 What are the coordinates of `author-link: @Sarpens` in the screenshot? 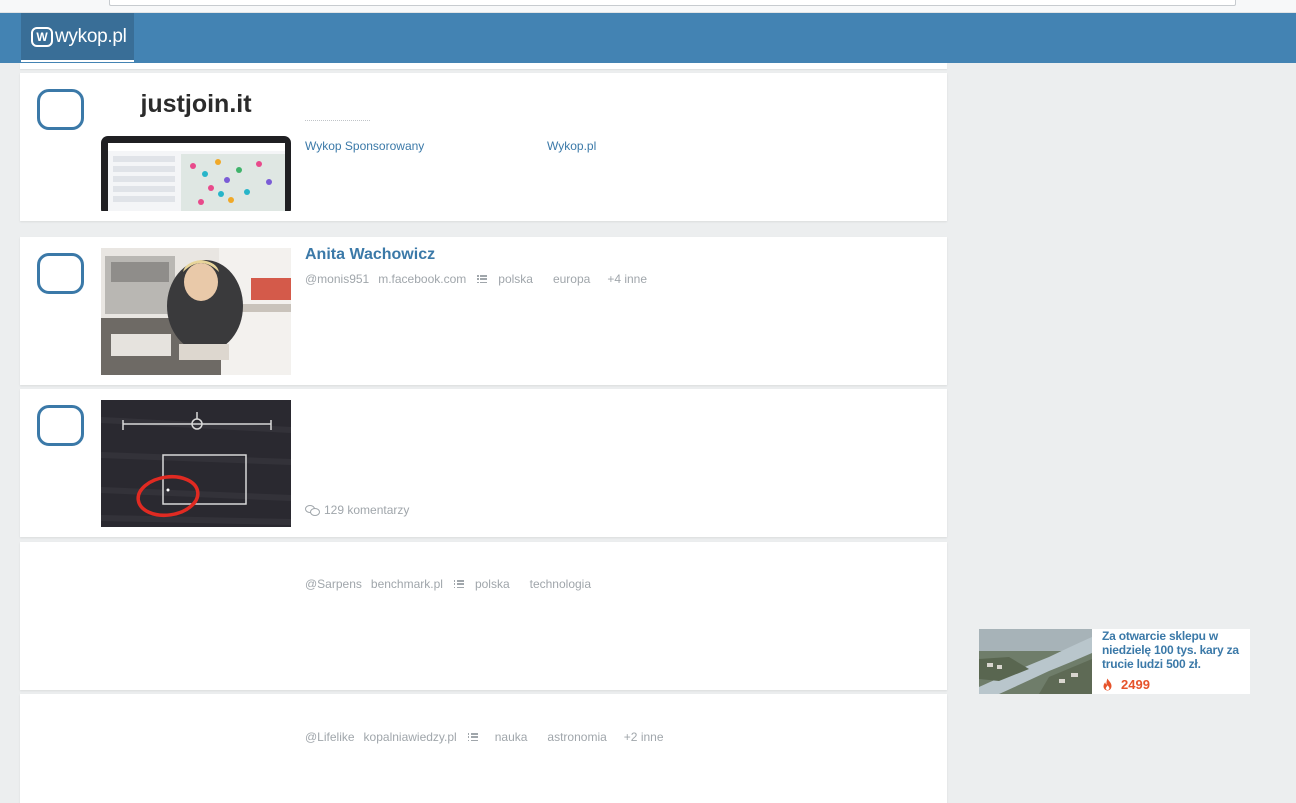 It's located at (333, 584).